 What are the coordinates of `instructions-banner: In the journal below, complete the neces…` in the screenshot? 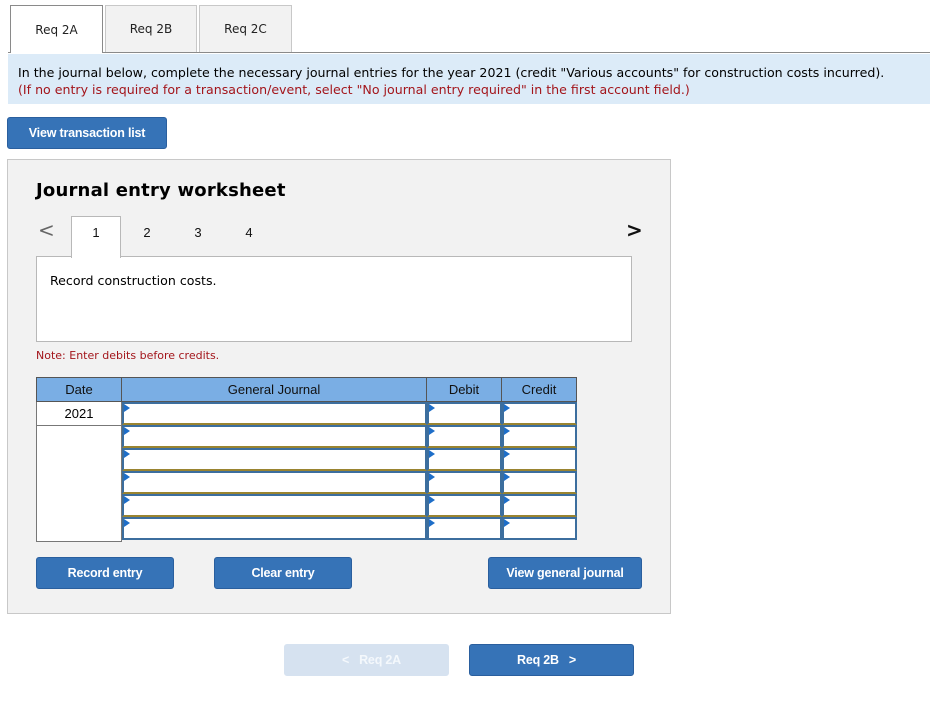 It's located at (469, 79).